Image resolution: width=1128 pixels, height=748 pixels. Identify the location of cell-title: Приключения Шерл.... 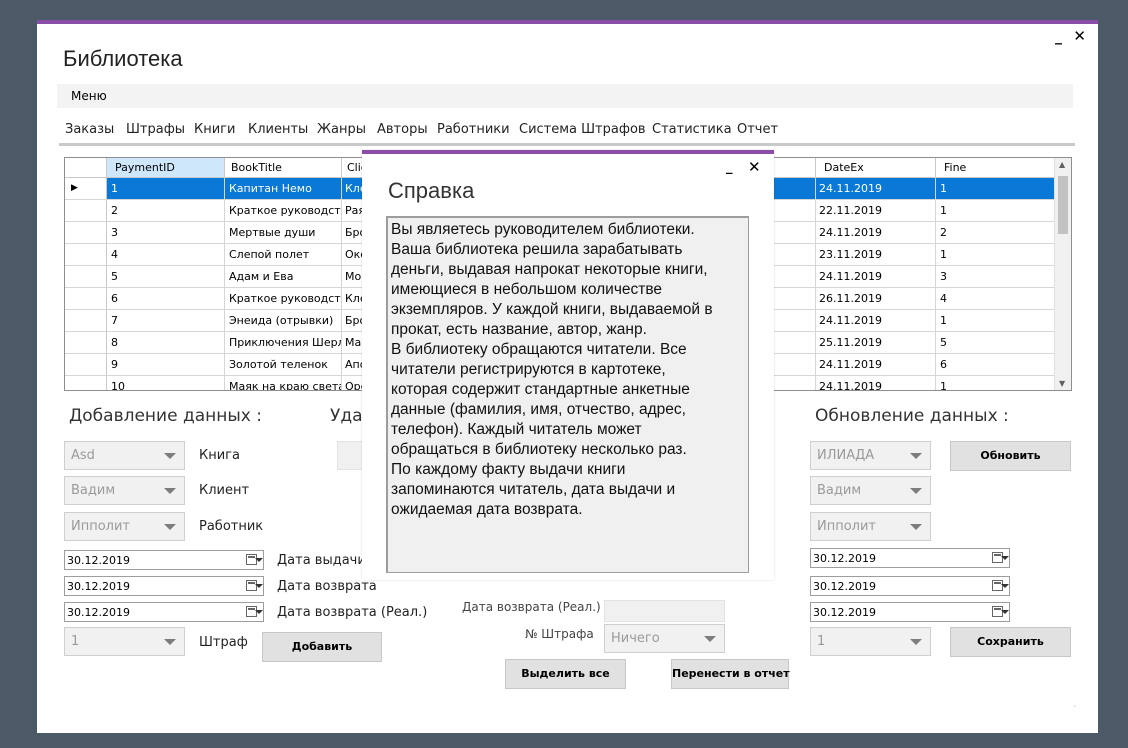
(283, 343).